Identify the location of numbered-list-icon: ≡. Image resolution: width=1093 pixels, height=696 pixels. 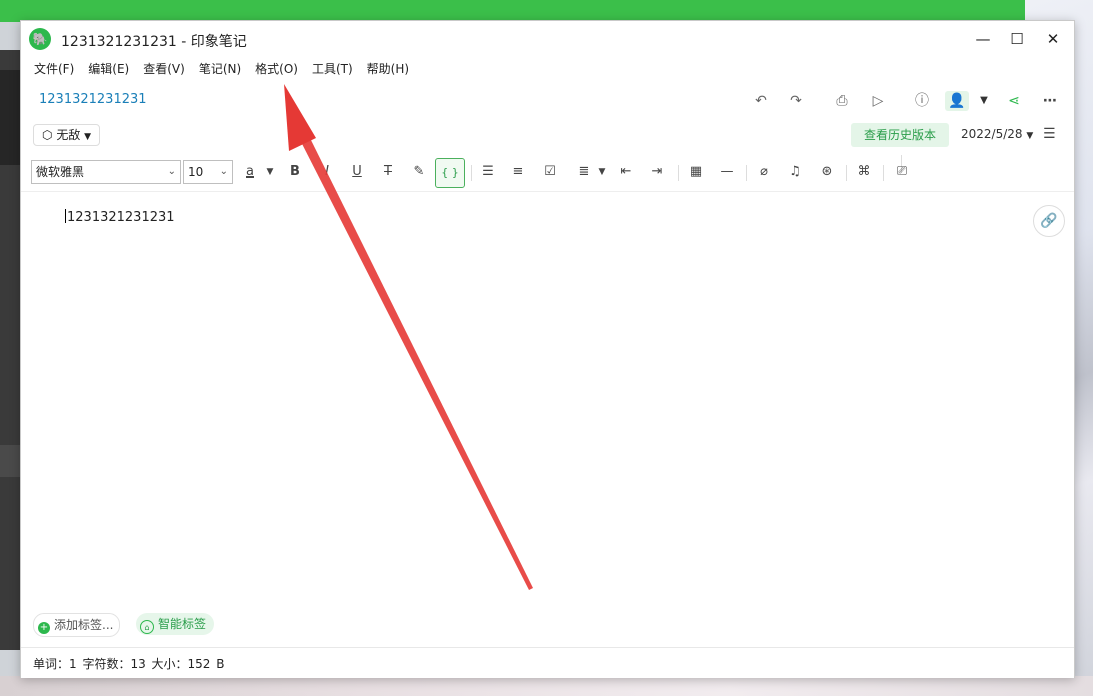
(518, 172).